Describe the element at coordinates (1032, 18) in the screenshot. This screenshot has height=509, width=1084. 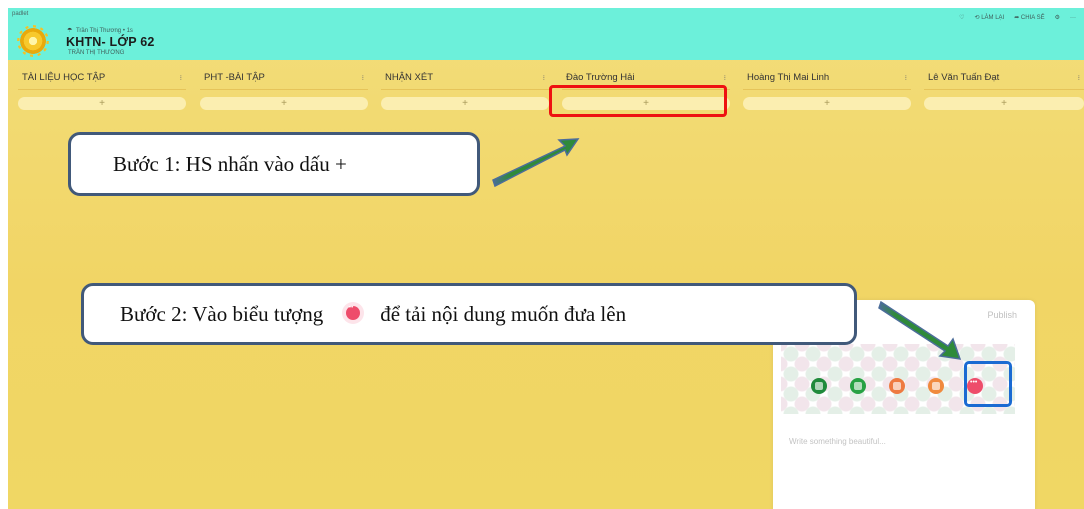
I see `share-label: CHIA SẺ` at that location.